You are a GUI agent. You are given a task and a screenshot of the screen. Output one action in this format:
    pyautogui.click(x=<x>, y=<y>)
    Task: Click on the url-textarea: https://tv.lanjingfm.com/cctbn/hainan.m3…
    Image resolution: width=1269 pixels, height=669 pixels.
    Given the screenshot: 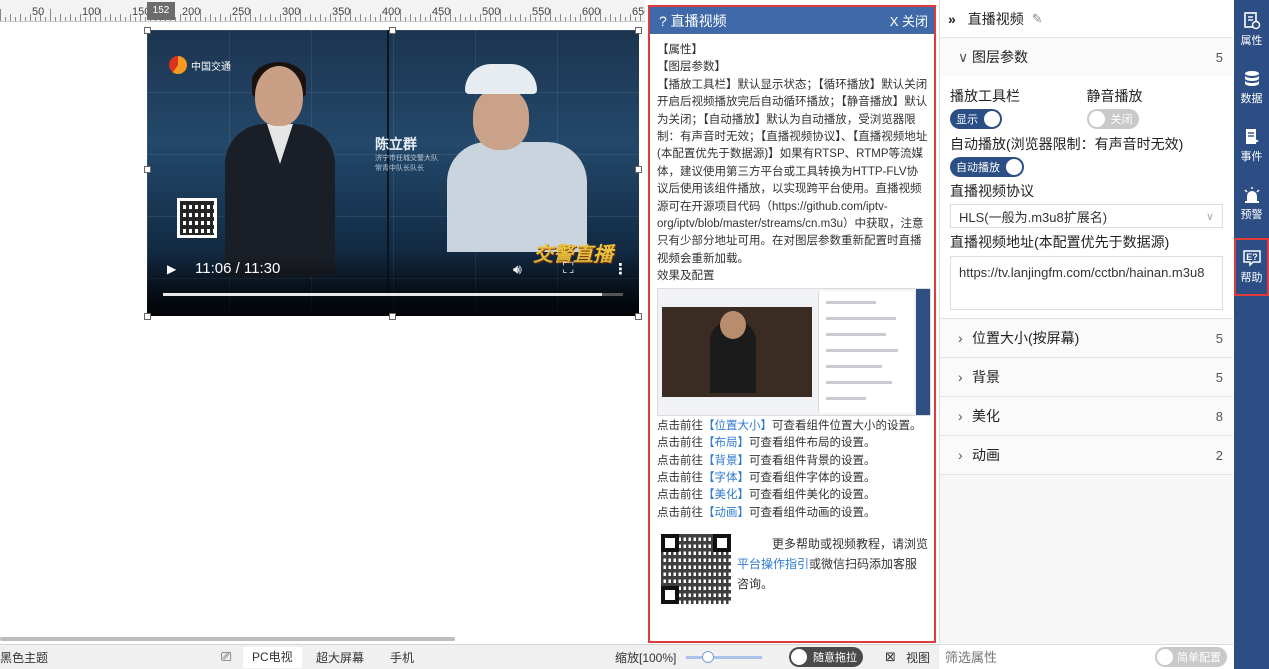 What is the action you would take?
    pyautogui.click(x=1086, y=283)
    